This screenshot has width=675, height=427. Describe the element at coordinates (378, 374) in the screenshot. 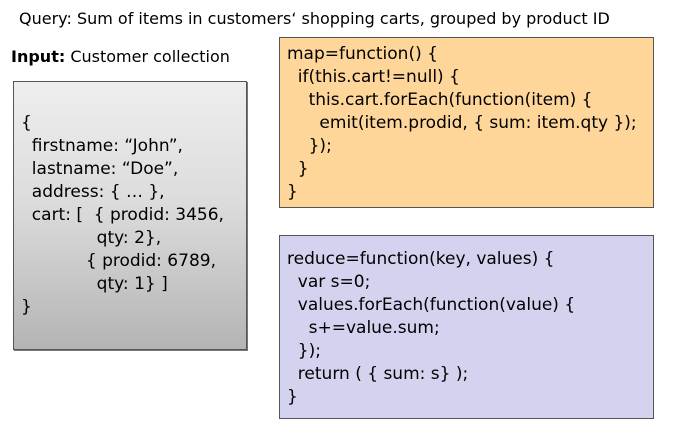

I see `code-line: return ( { sum: s} );` at that location.